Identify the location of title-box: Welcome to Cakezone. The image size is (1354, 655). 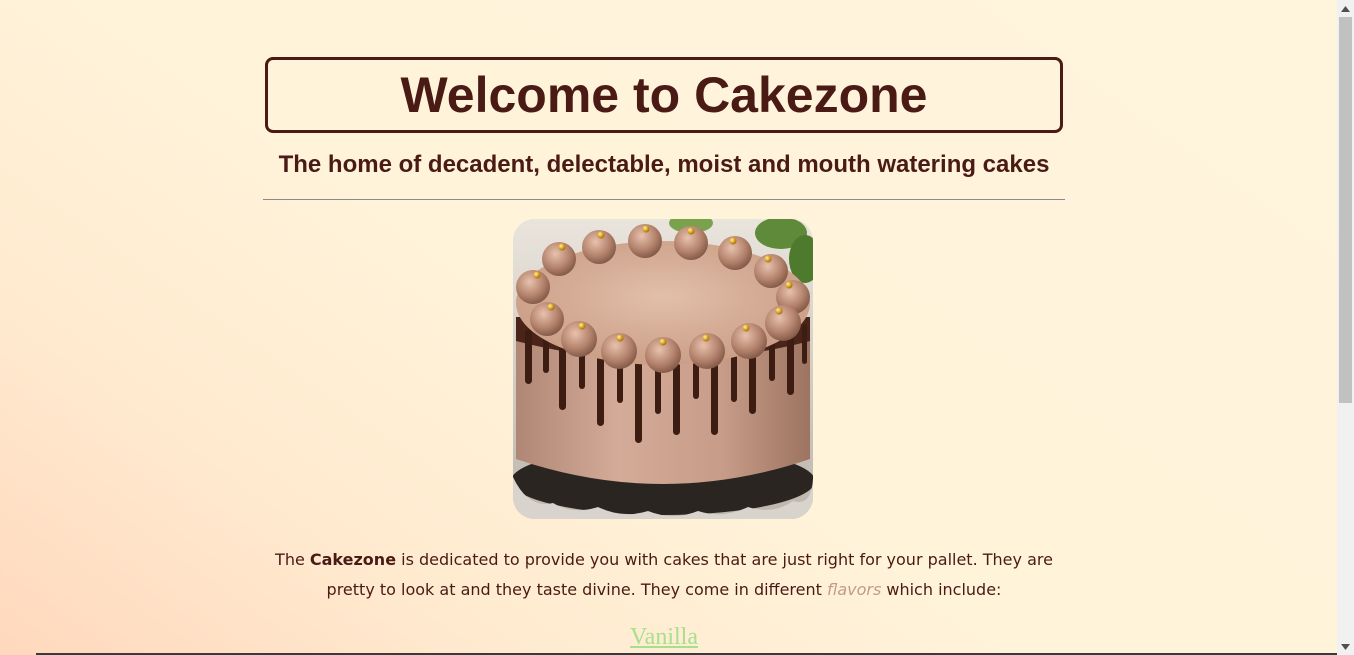
(664, 95).